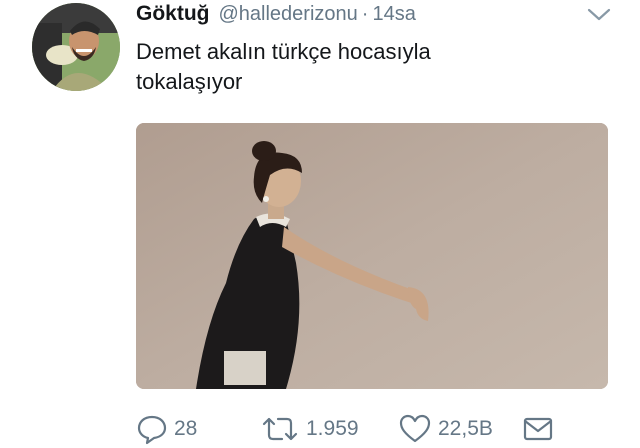 The image size is (640, 448). I want to click on timestamp: 14sa, so click(393, 14).